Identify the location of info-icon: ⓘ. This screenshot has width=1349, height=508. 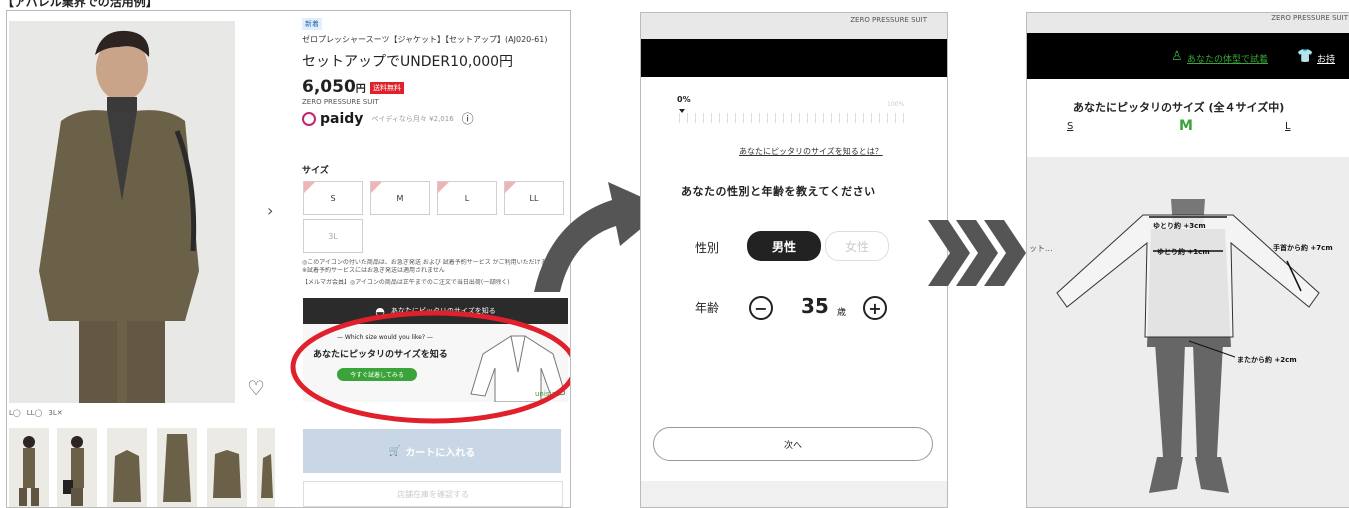
(468, 118).